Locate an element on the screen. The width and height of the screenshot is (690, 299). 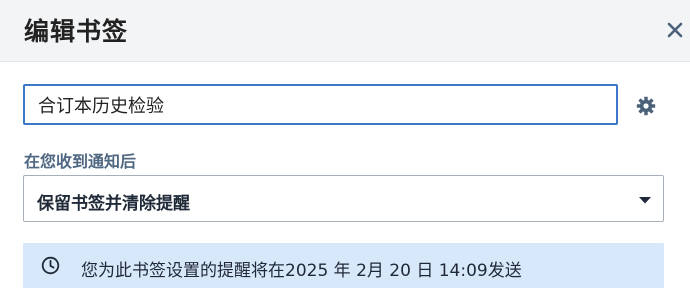
bookmark-name-input is located at coordinates (320, 104).